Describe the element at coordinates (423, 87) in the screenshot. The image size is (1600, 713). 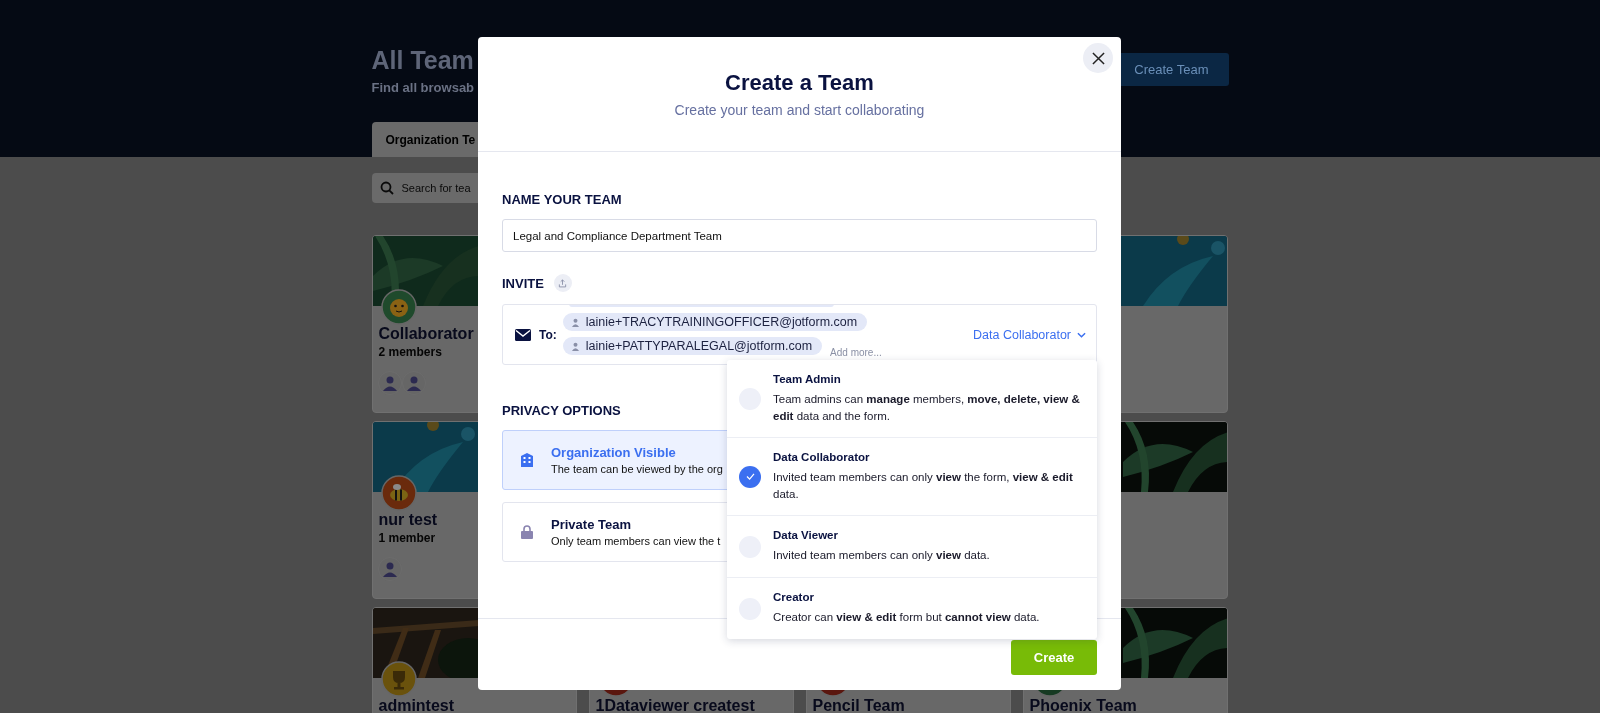
I see `page-subtitle: Find all browsab` at that location.